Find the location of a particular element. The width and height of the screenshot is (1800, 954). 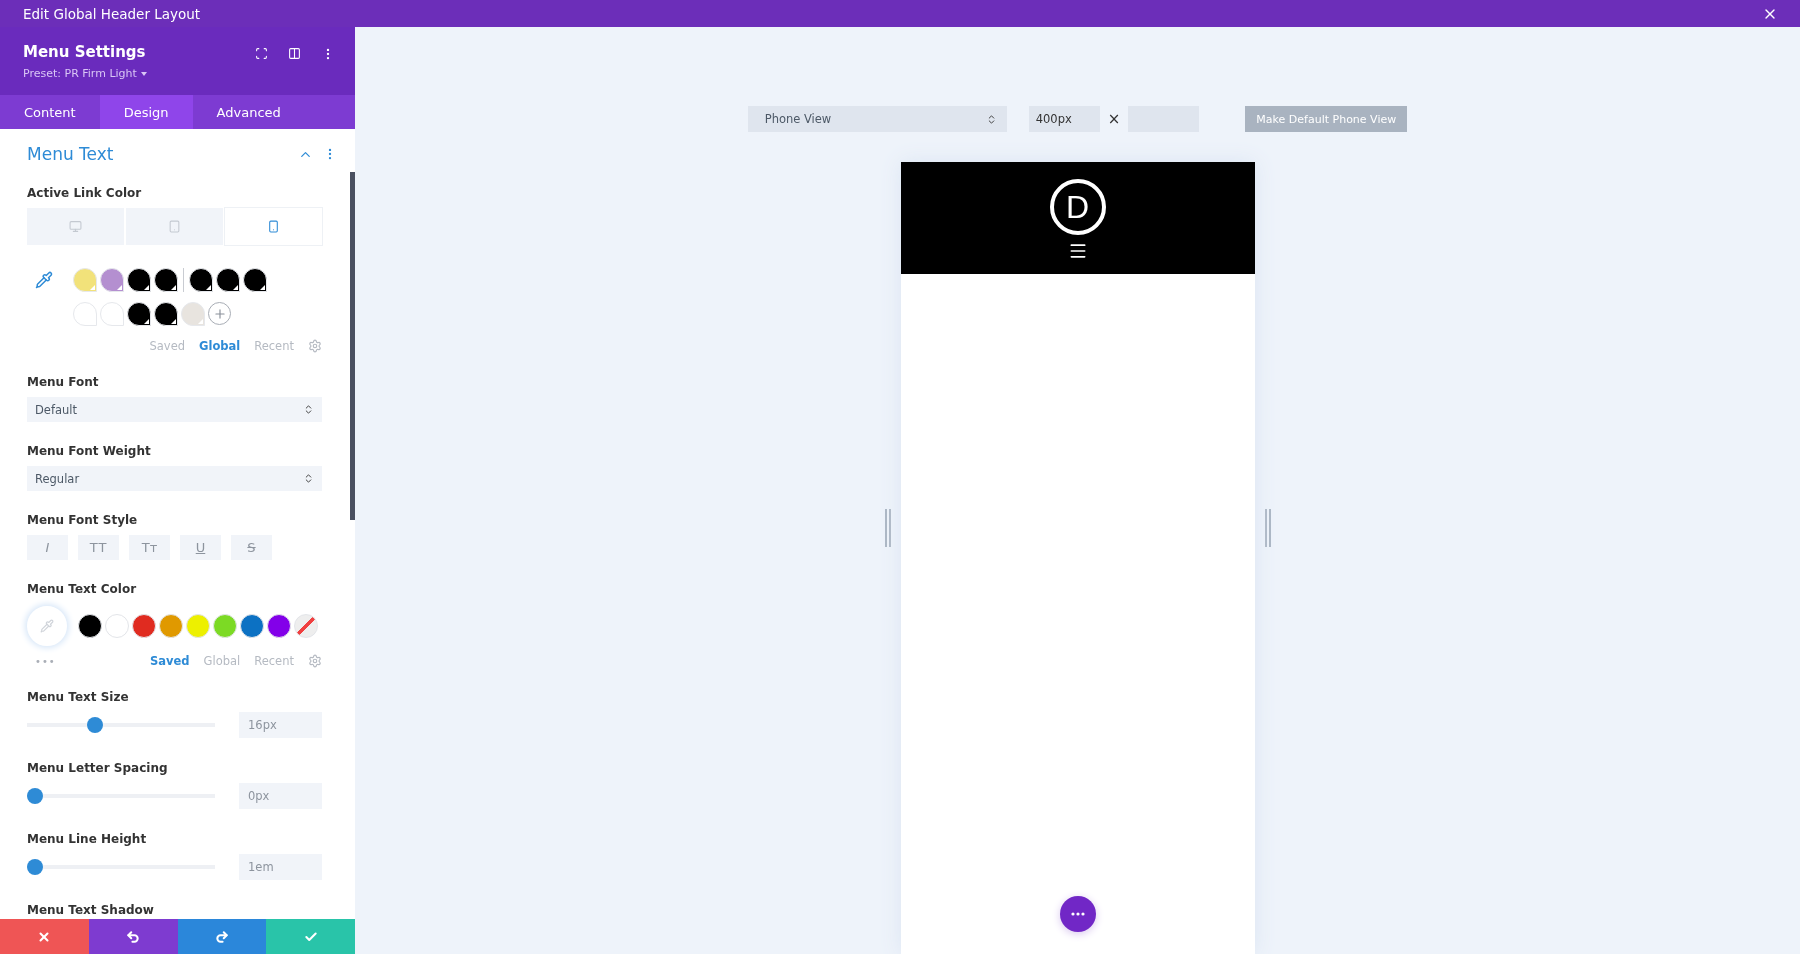

check-icon is located at coordinates (310, 936).